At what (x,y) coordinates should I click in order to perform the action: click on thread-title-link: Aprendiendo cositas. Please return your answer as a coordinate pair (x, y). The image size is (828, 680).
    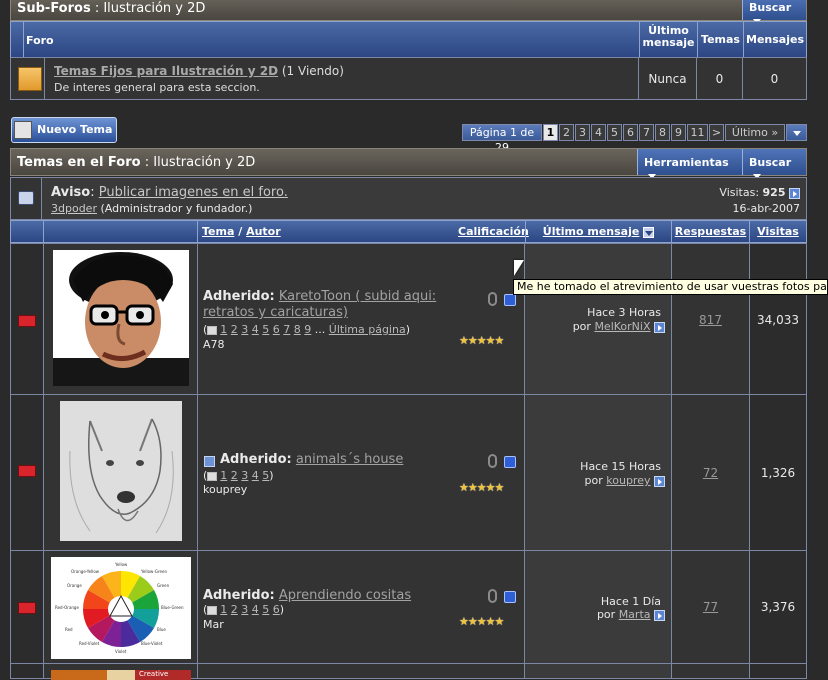
    Looking at the image, I should click on (345, 595).